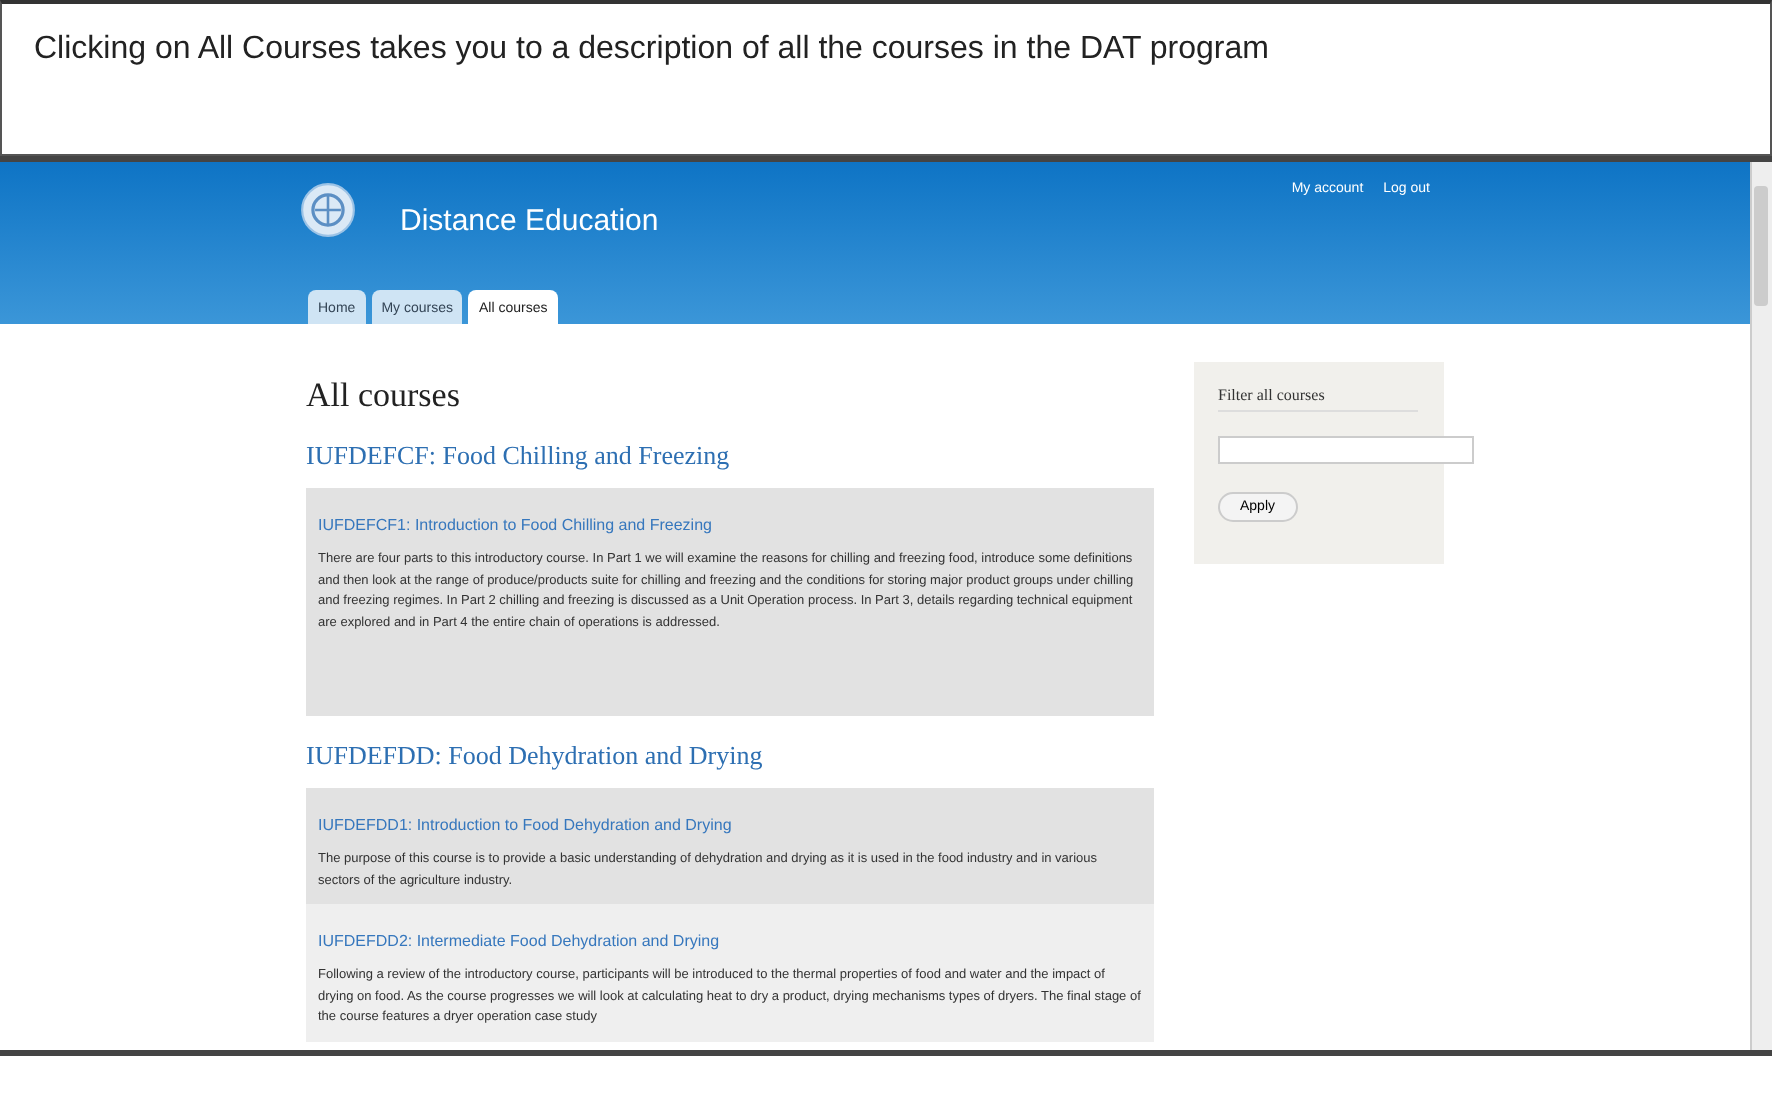 The image size is (1772, 1114). What do you see at coordinates (730, 456) in the screenshot?
I see `course-group-link: IUFDEFCF: Food Chilling and Freezing` at bounding box center [730, 456].